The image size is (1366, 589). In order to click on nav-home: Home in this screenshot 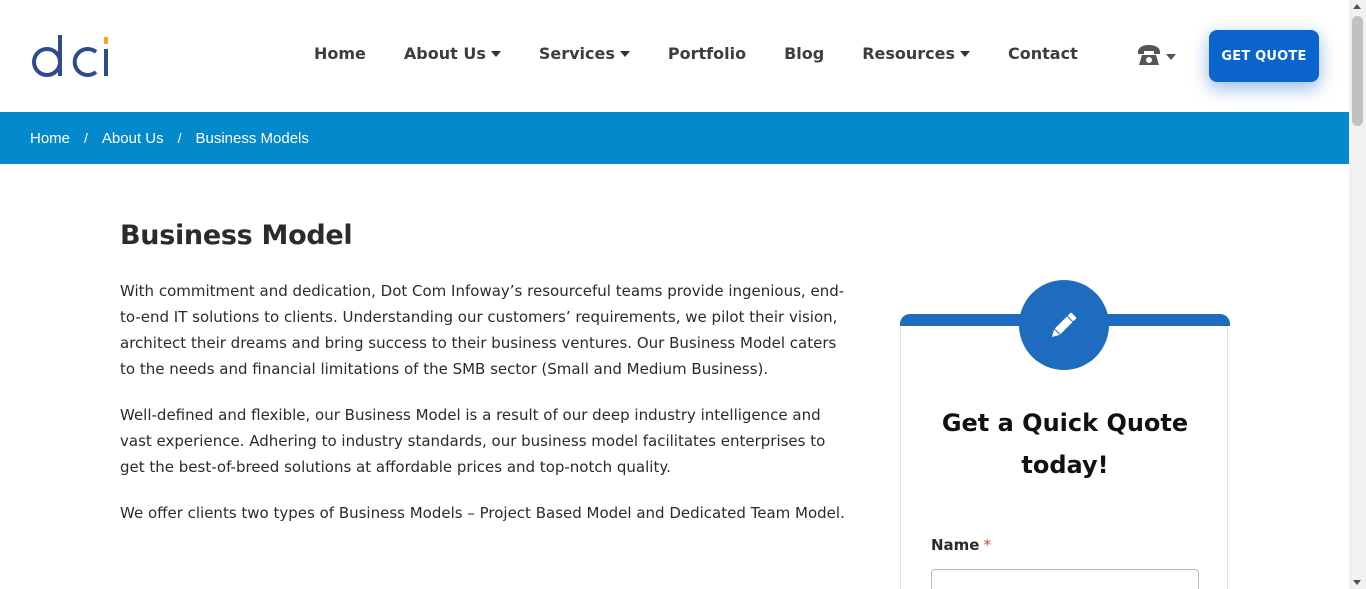, I will do `click(340, 53)`.